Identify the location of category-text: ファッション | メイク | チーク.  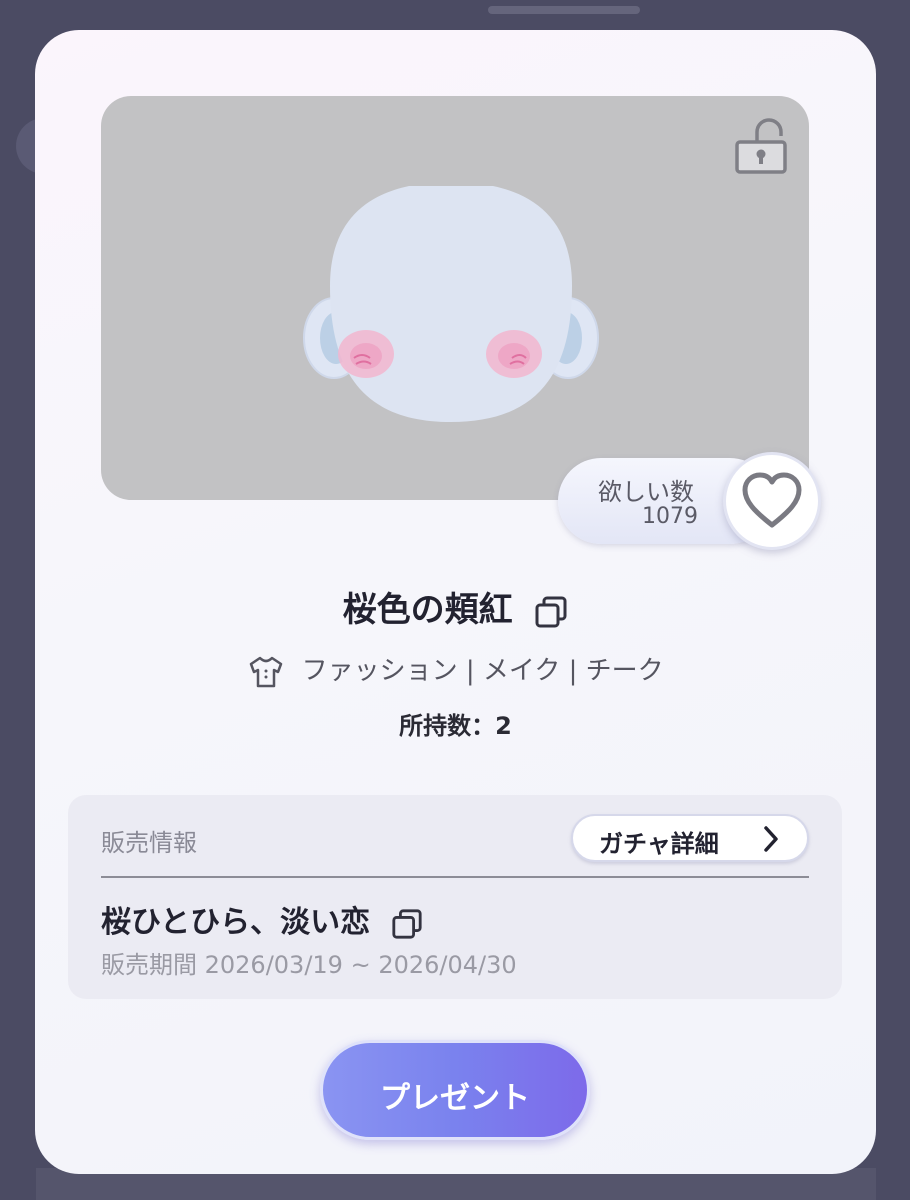
(482, 671).